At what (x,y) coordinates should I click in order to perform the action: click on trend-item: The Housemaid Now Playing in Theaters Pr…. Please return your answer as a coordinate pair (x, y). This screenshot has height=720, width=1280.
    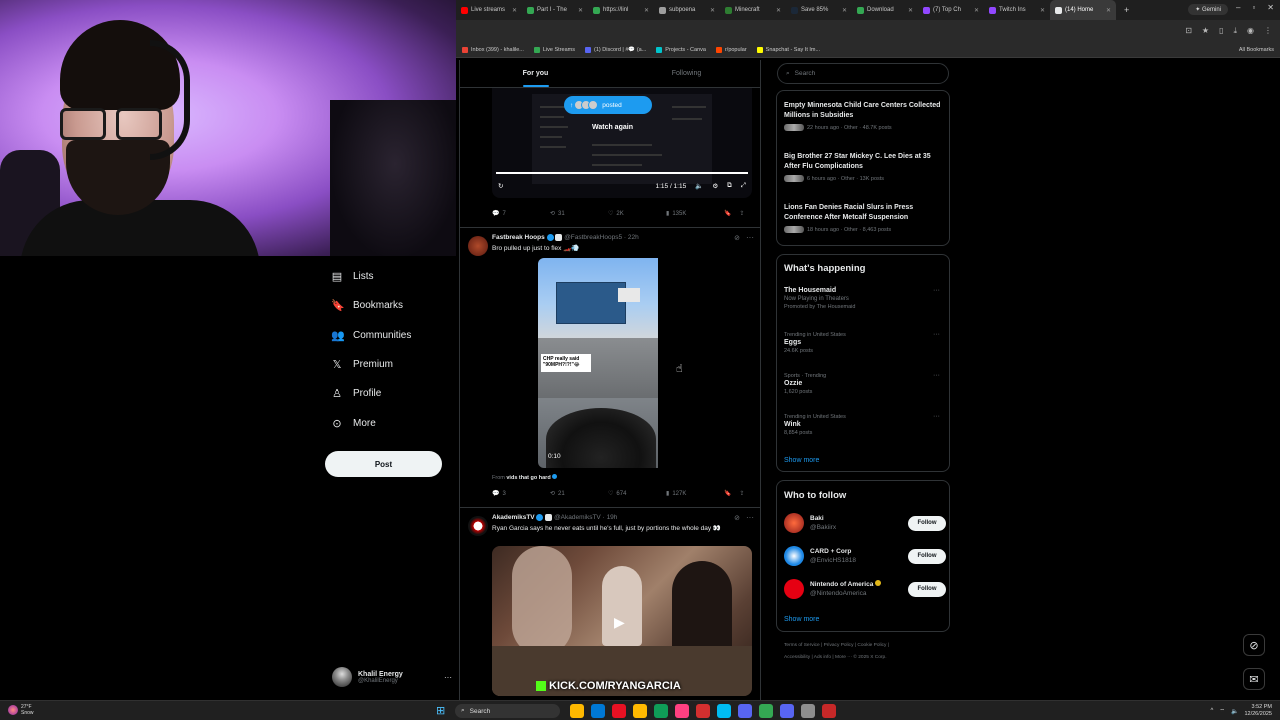
    Looking at the image, I should click on (864, 299).